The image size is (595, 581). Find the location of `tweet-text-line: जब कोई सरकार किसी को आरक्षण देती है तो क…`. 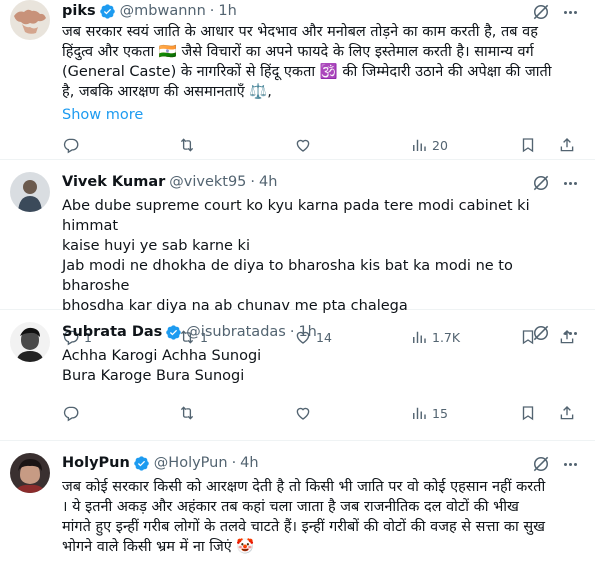

tweet-text-line: जब कोई सरकार किसी को आरक्षण देती है तो क… is located at coordinates (304, 487).